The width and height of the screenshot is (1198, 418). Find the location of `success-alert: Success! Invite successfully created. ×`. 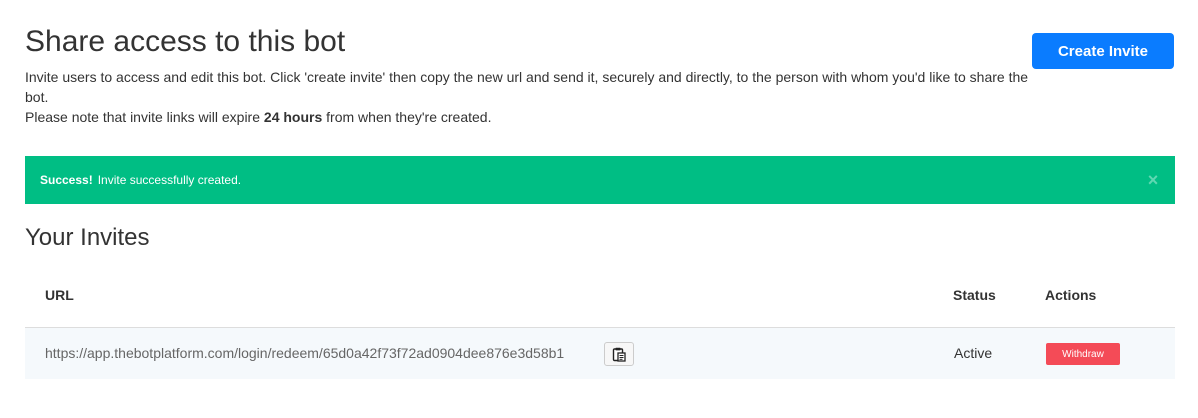

success-alert: Success! Invite successfully created. × is located at coordinates (600, 180).